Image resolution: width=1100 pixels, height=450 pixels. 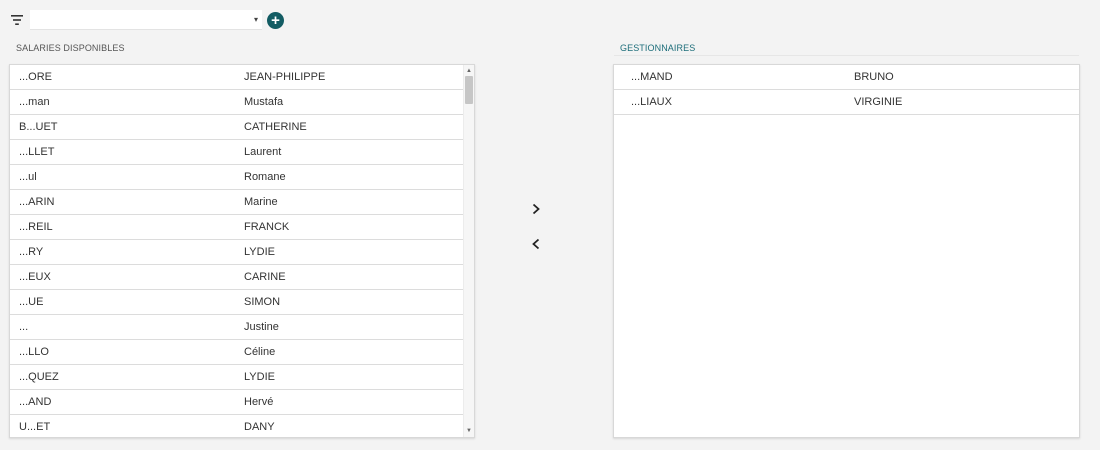 What do you see at coordinates (36, 227) in the screenshot?
I see `last-name: ...REIL` at bounding box center [36, 227].